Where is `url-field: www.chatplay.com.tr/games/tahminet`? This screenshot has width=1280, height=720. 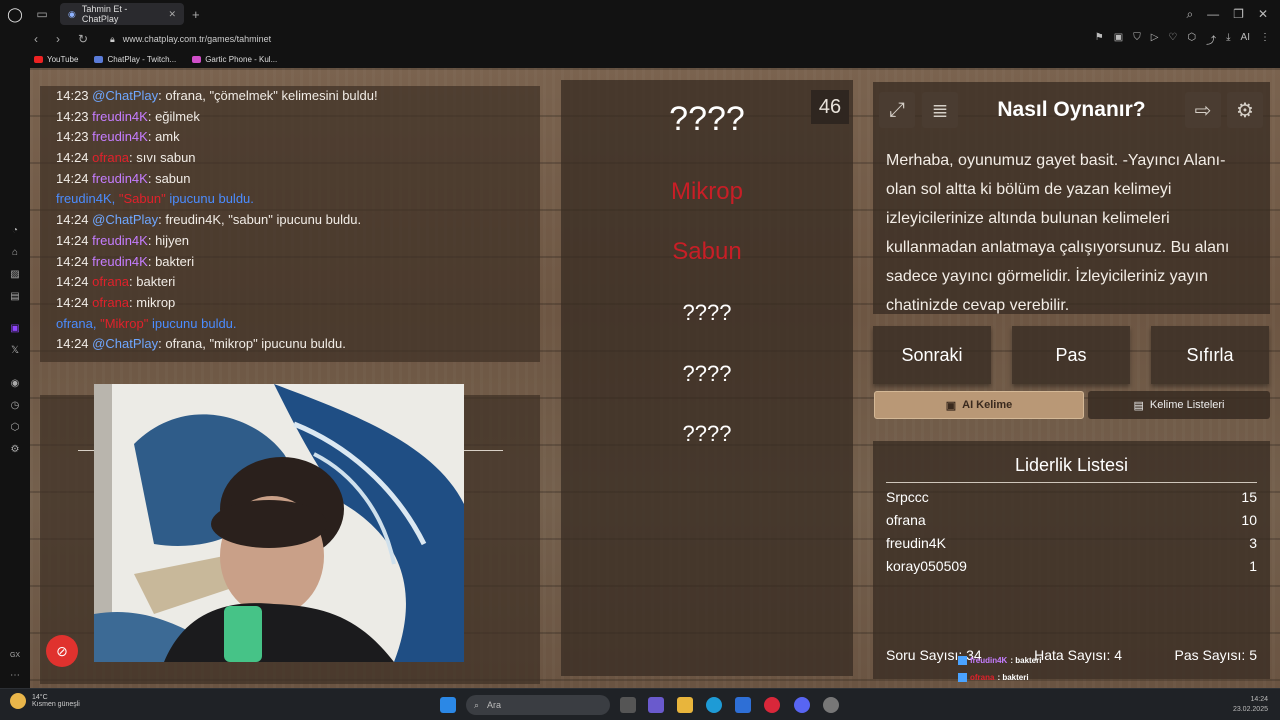
url-field: www.chatplay.com.tr/games/tahminet is located at coordinates (197, 39).